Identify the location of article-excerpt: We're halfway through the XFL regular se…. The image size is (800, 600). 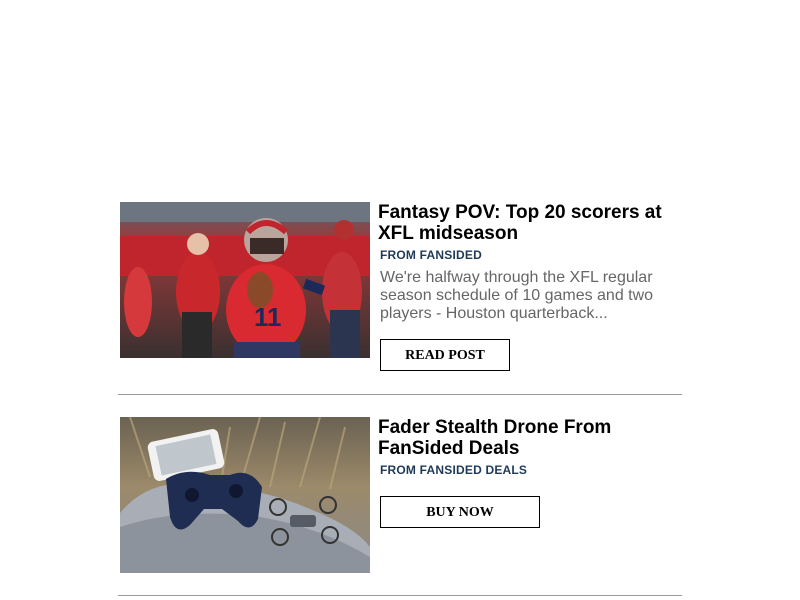
(517, 295).